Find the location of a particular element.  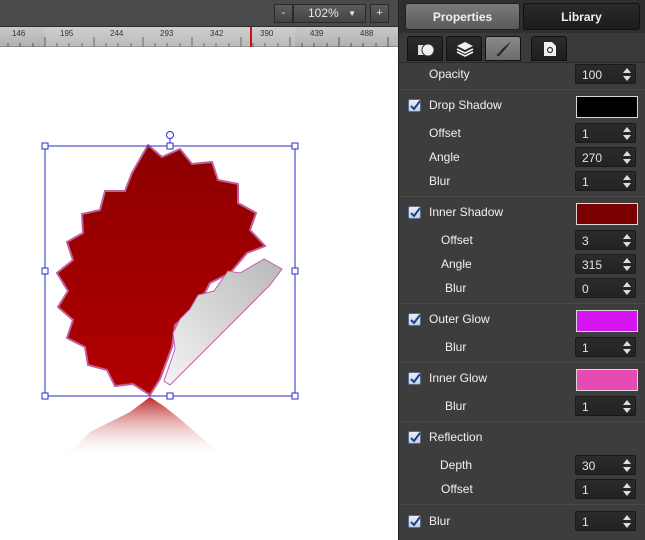

subtab-effects is located at coordinates (503, 48).